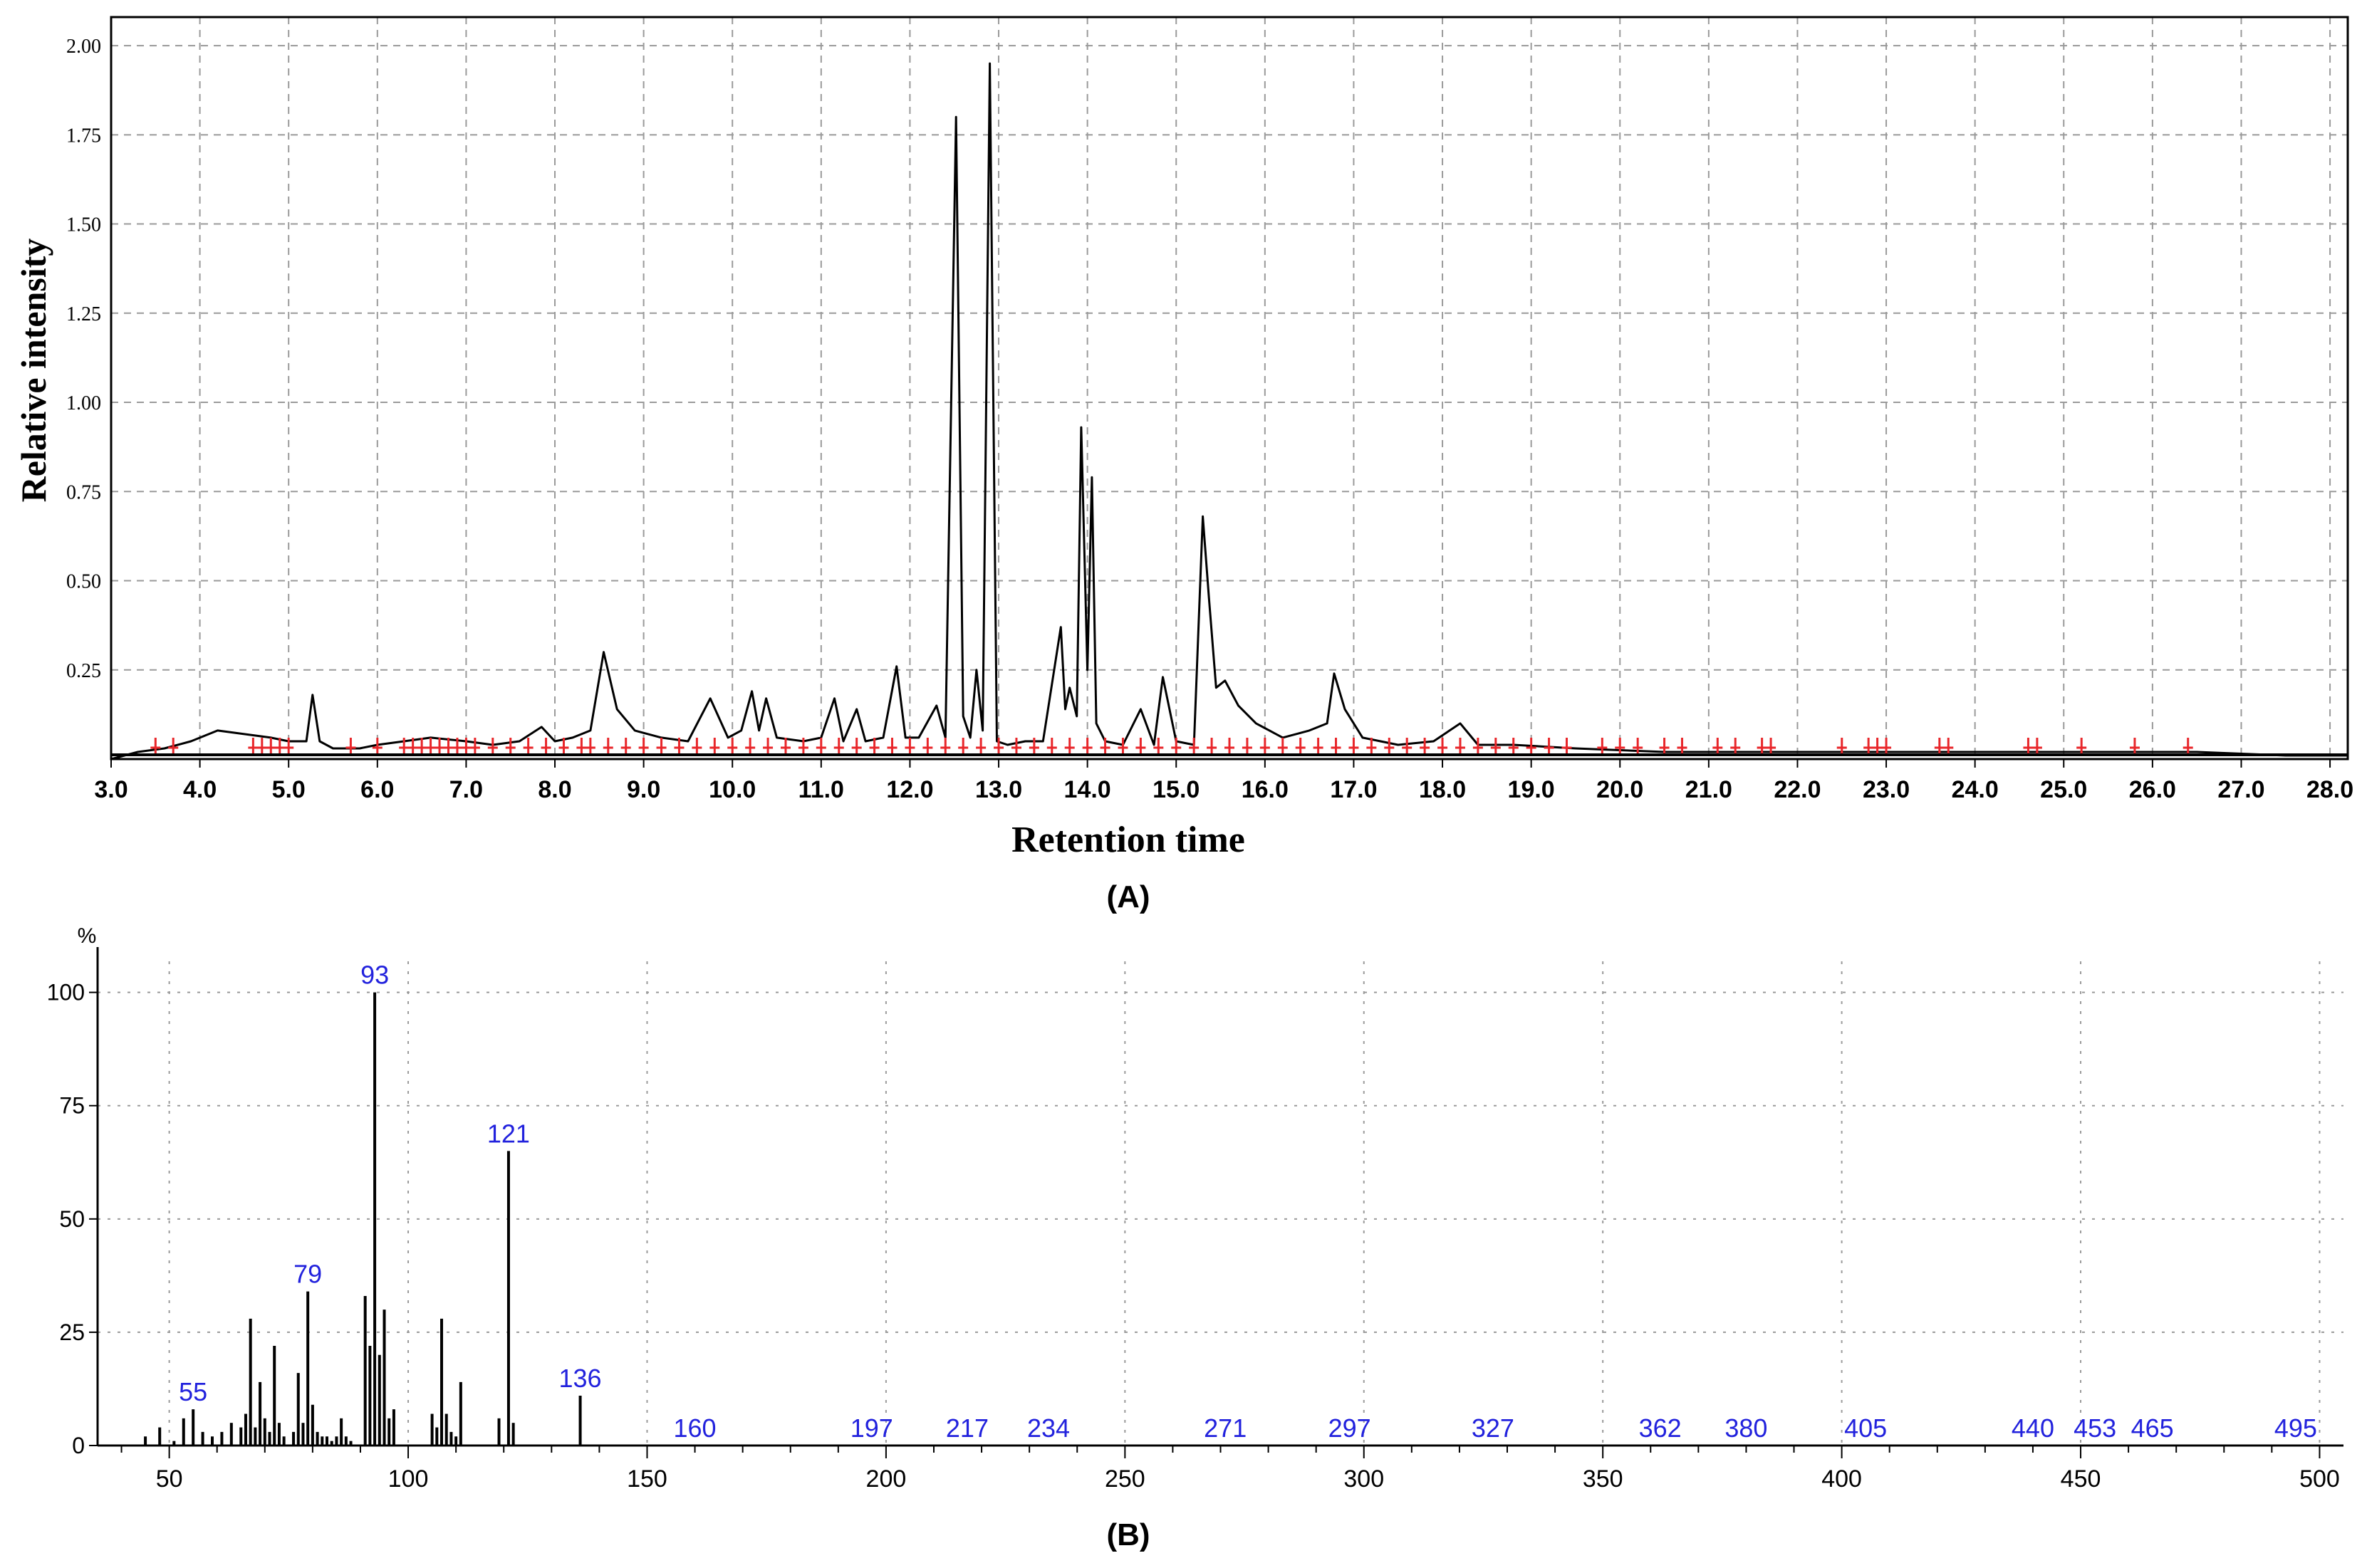 This screenshot has height=1568, width=2362. I want to click on spectrum-y-ticks: 0 25 50 75 100, so click(72, 1219).